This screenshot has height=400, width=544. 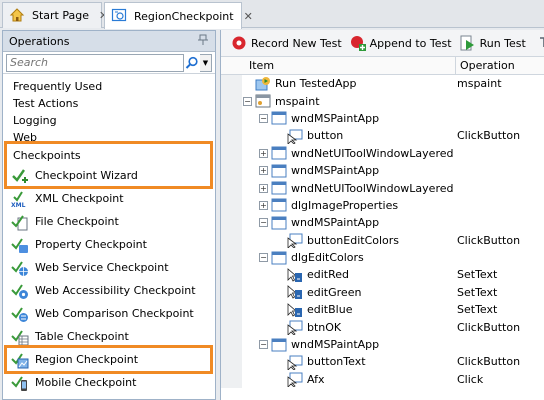 What do you see at coordinates (115, 290) in the screenshot?
I see `operation-label: Web Accessibility Checkpoint` at bounding box center [115, 290].